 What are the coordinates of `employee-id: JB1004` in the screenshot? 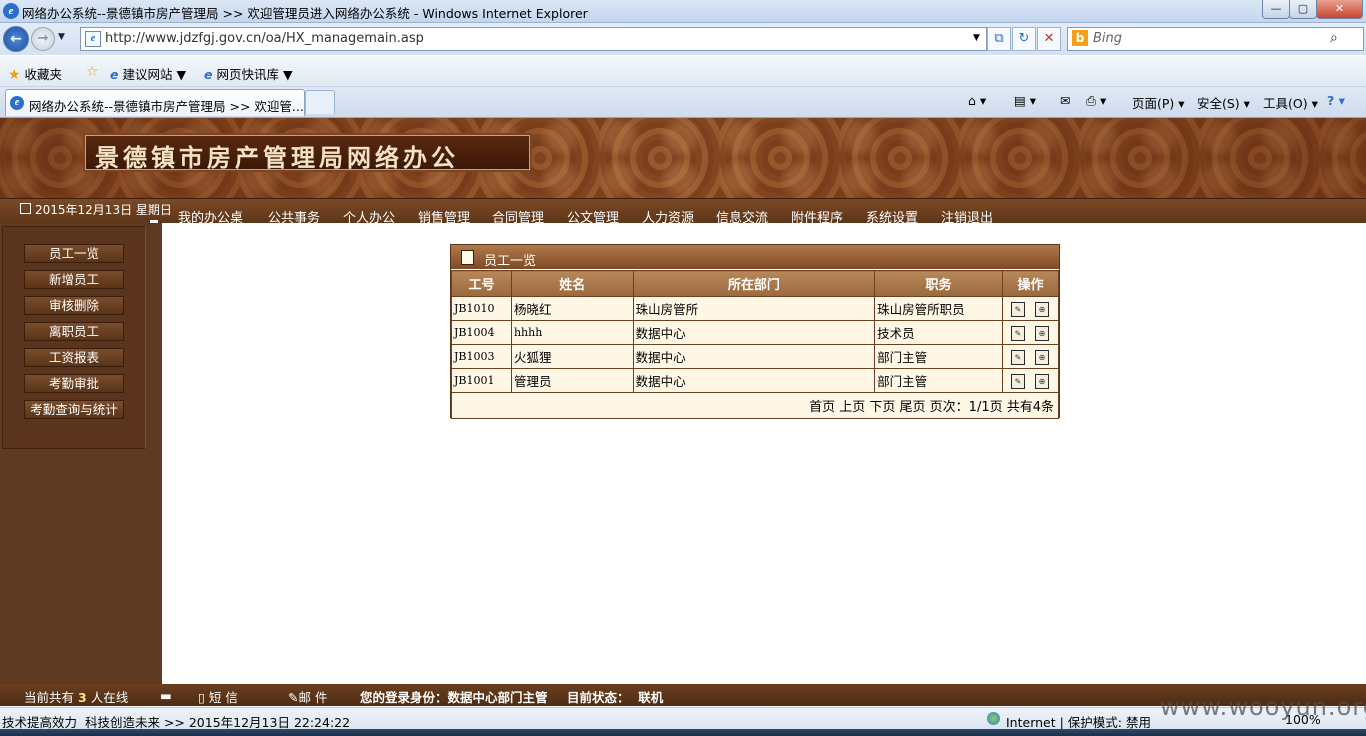 It's located at (481, 332).